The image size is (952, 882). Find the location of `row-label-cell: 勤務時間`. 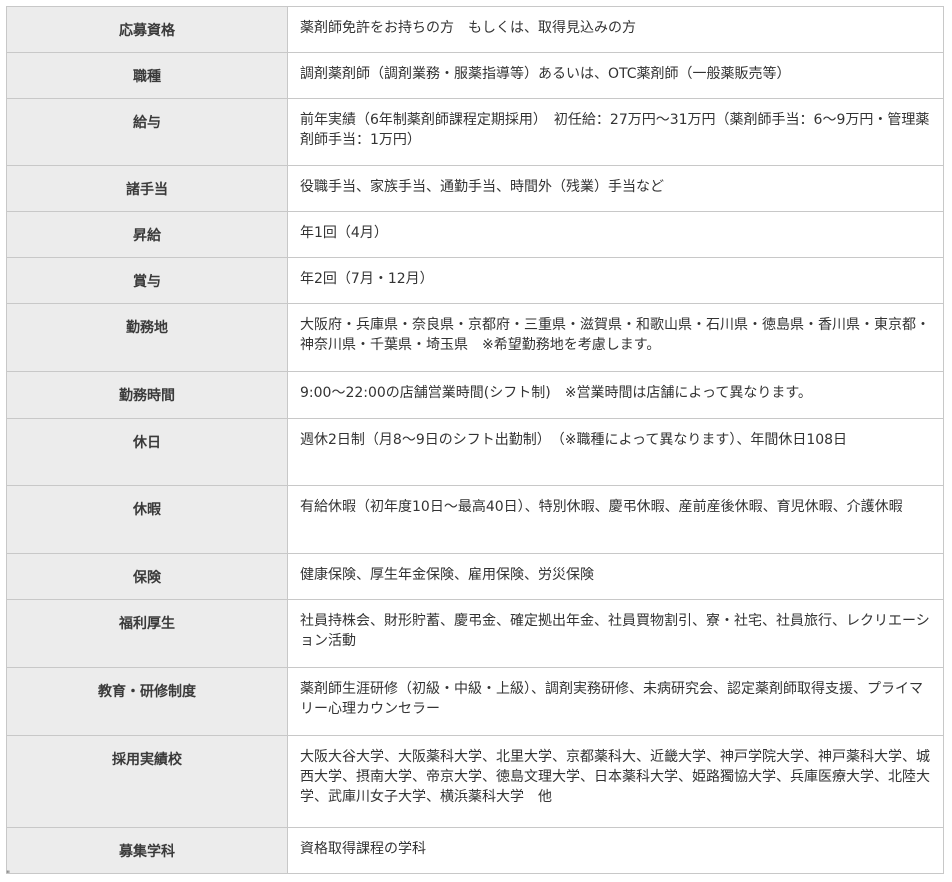

row-label-cell: 勤務時間 is located at coordinates (147, 395).